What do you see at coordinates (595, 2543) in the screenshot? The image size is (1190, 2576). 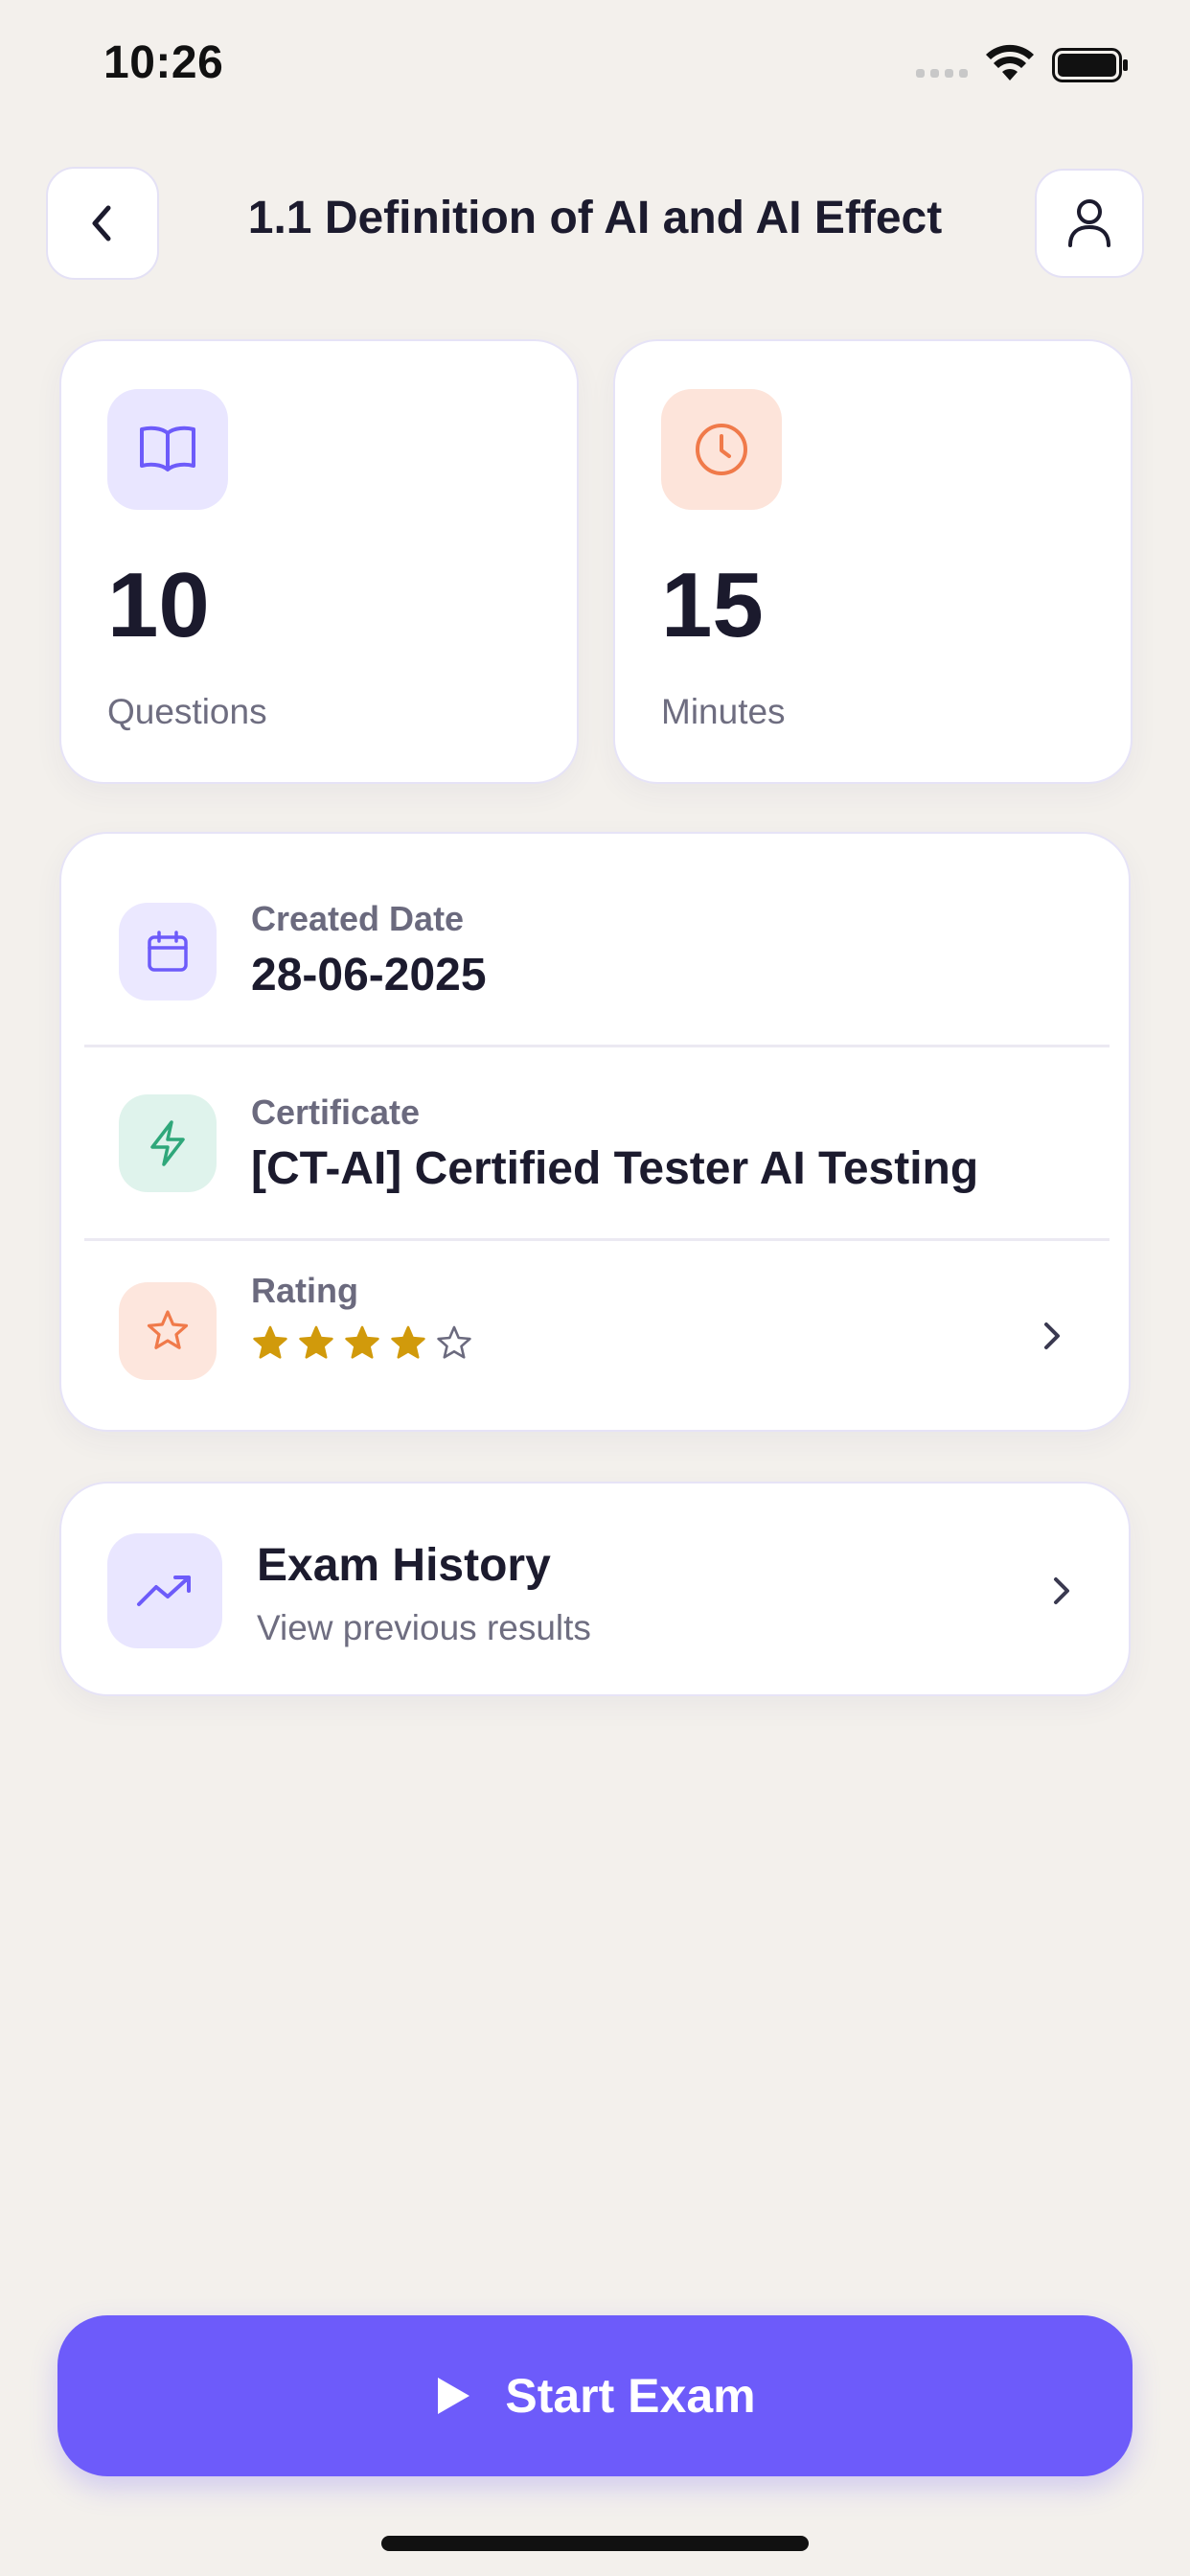 I see `home-indicator` at bounding box center [595, 2543].